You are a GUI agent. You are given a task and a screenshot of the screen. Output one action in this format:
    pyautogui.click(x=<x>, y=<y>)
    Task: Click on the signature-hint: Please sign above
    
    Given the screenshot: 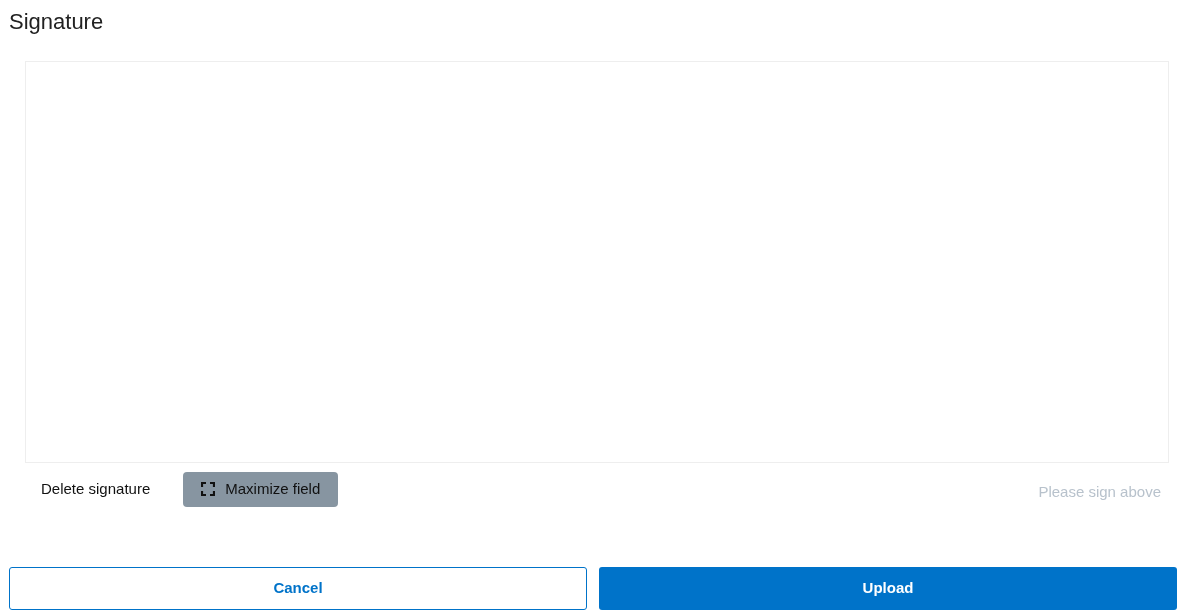 What is the action you would take?
    pyautogui.click(x=1099, y=491)
    